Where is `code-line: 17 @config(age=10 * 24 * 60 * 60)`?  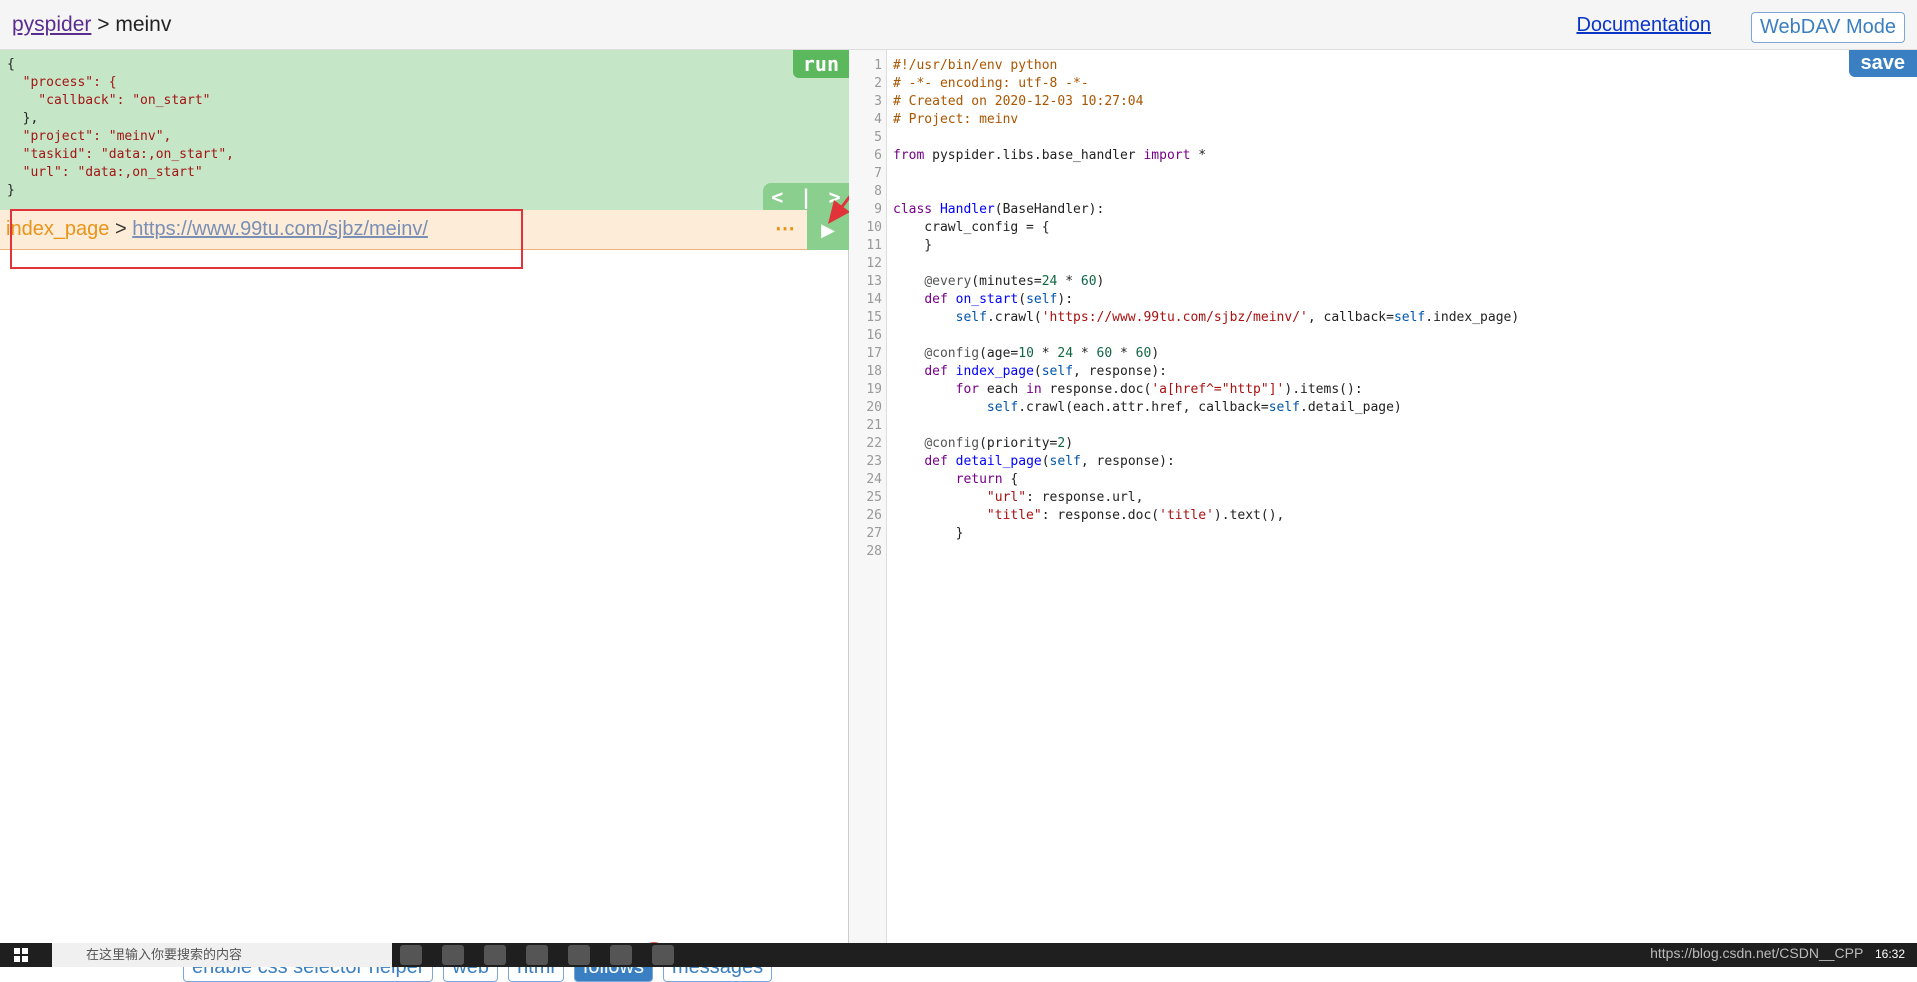 code-line: 17 @config(age=10 * 24 * 60 * 60) is located at coordinates (1383, 354).